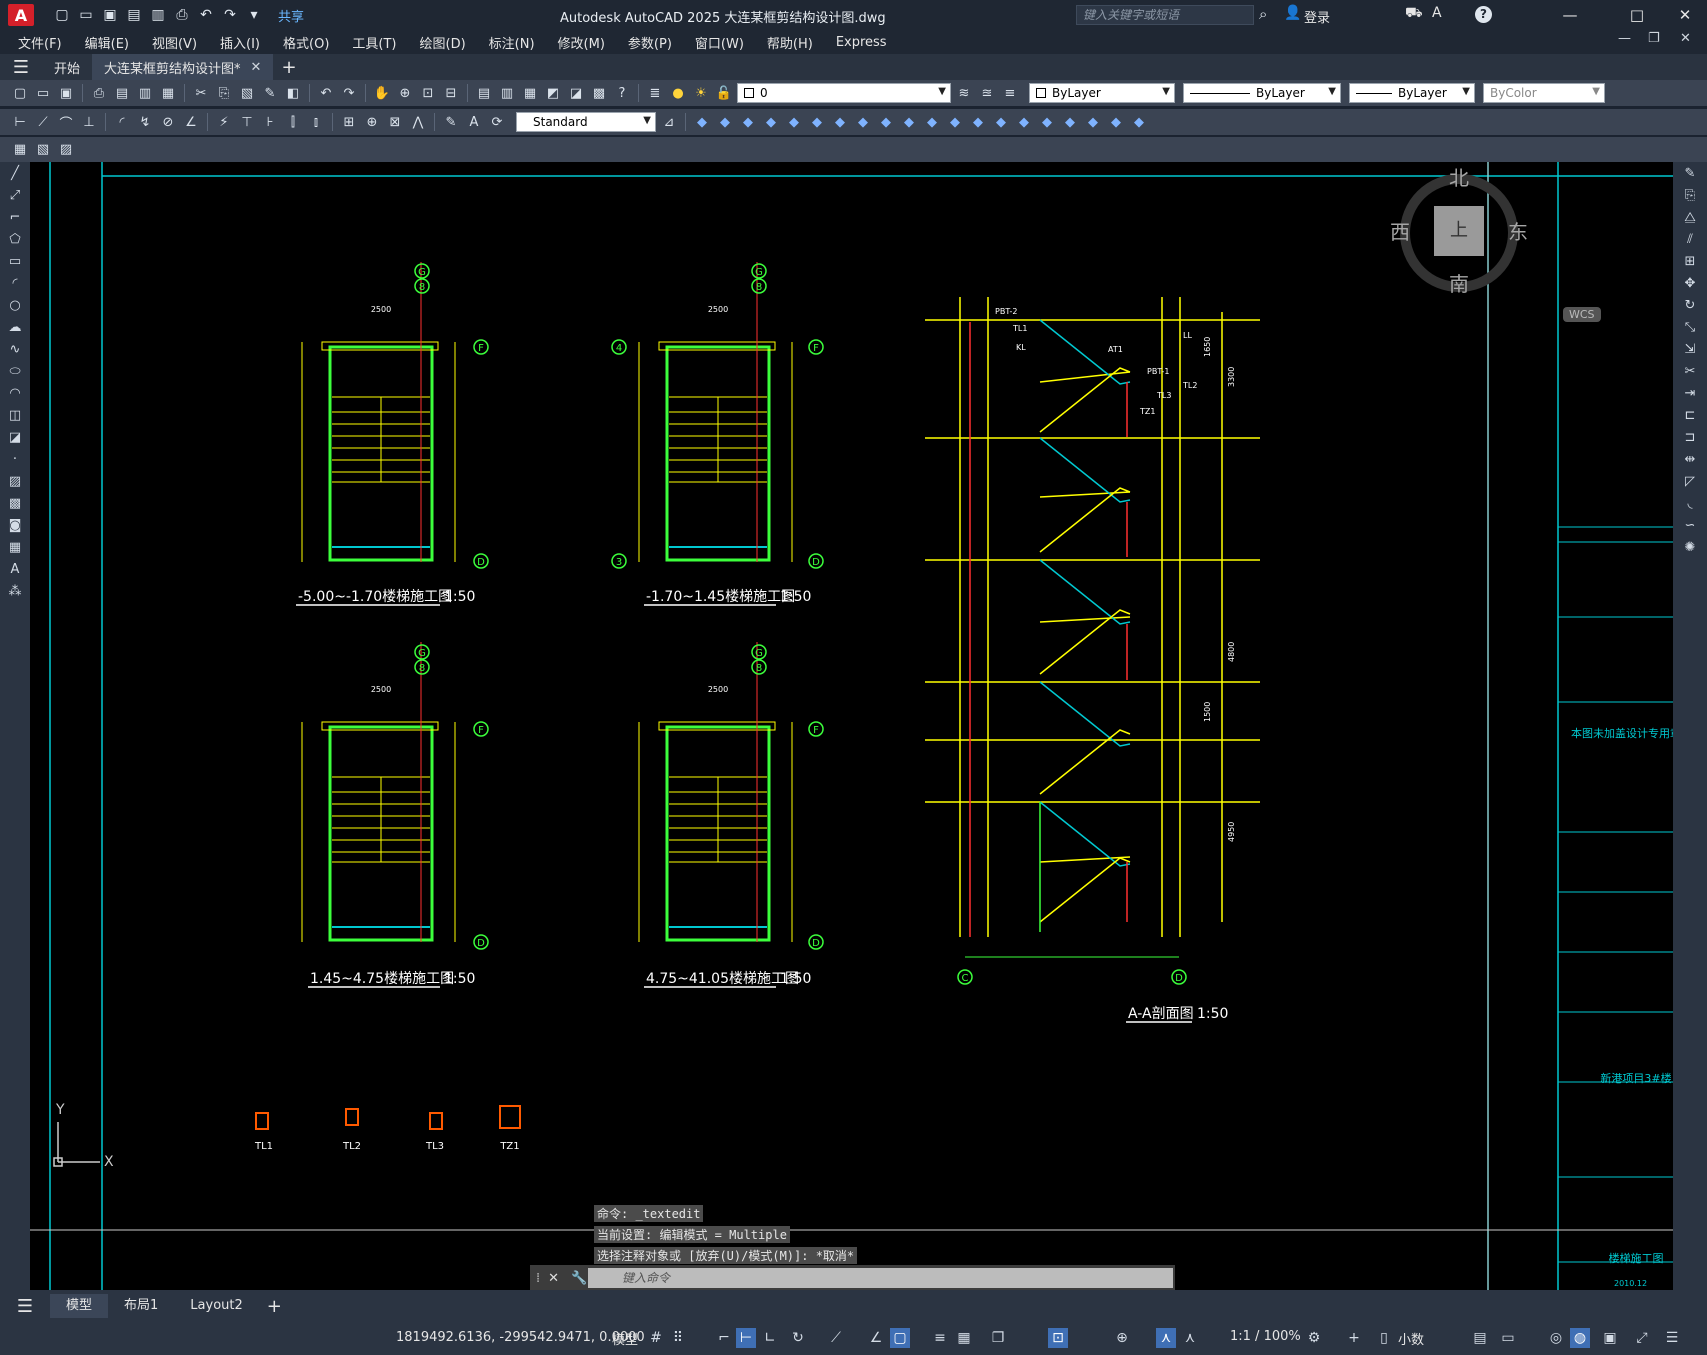  What do you see at coordinates (1690, 174) in the screenshot?
I see `erase-icon: ✎` at bounding box center [1690, 174].